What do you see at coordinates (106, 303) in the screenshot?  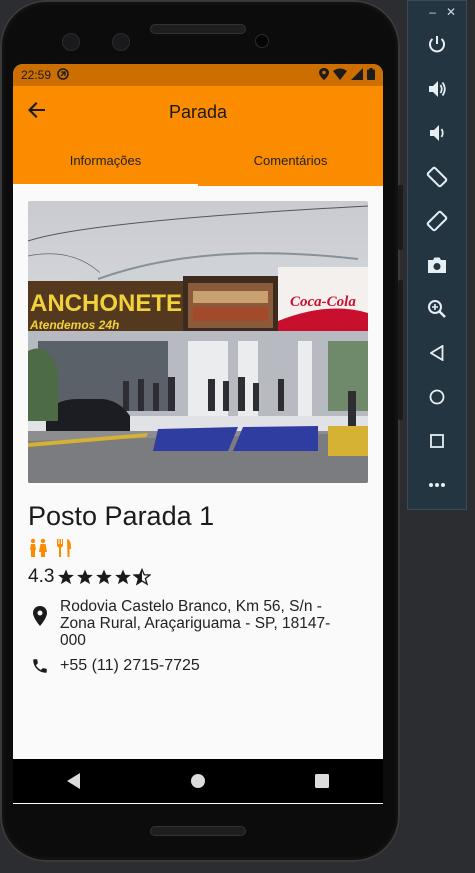 I see `photo-sign-text: ANCHONETE` at bounding box center [106, 303].